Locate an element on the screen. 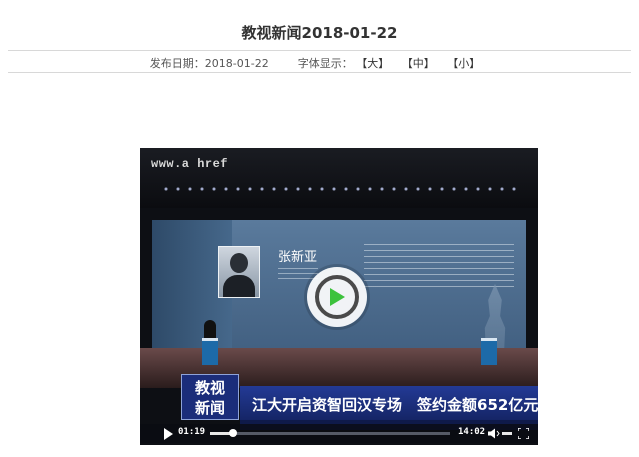 This screenshot has width=639, height=457. seek-handle is located at coordinates (232, 433).